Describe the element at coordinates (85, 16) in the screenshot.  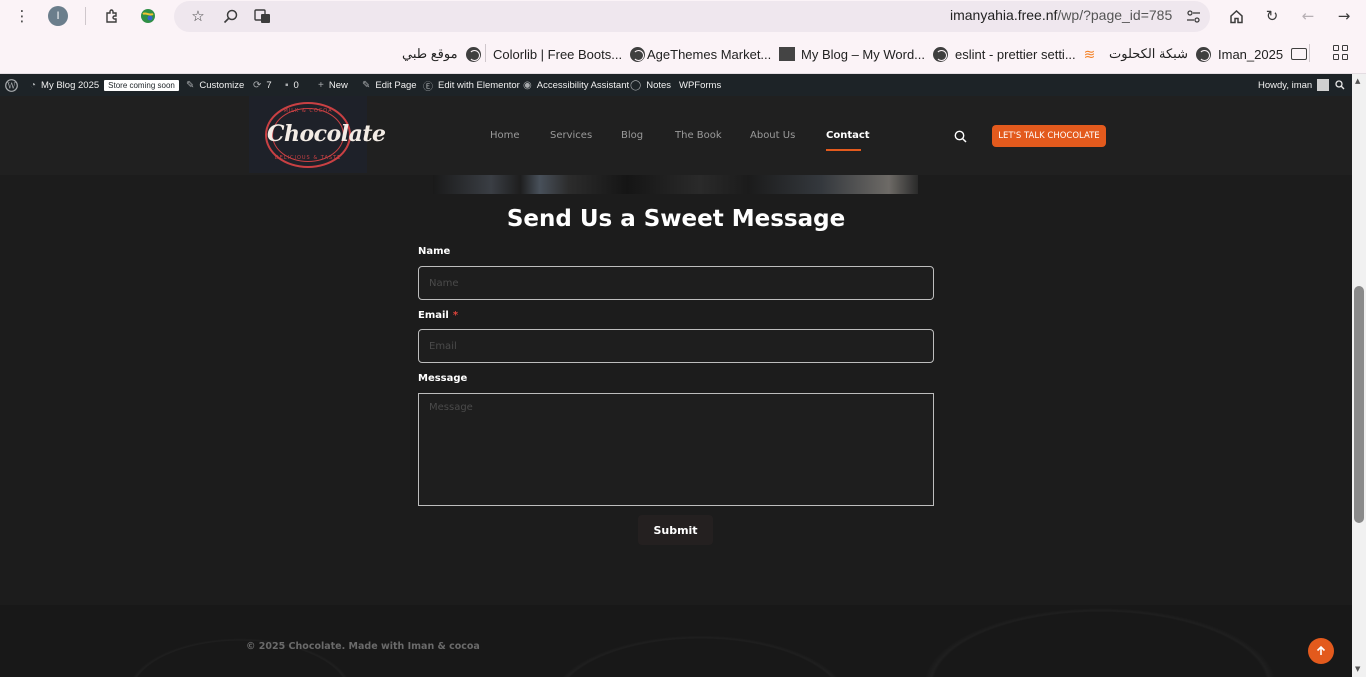
I see `toolbar-divider` at that location.